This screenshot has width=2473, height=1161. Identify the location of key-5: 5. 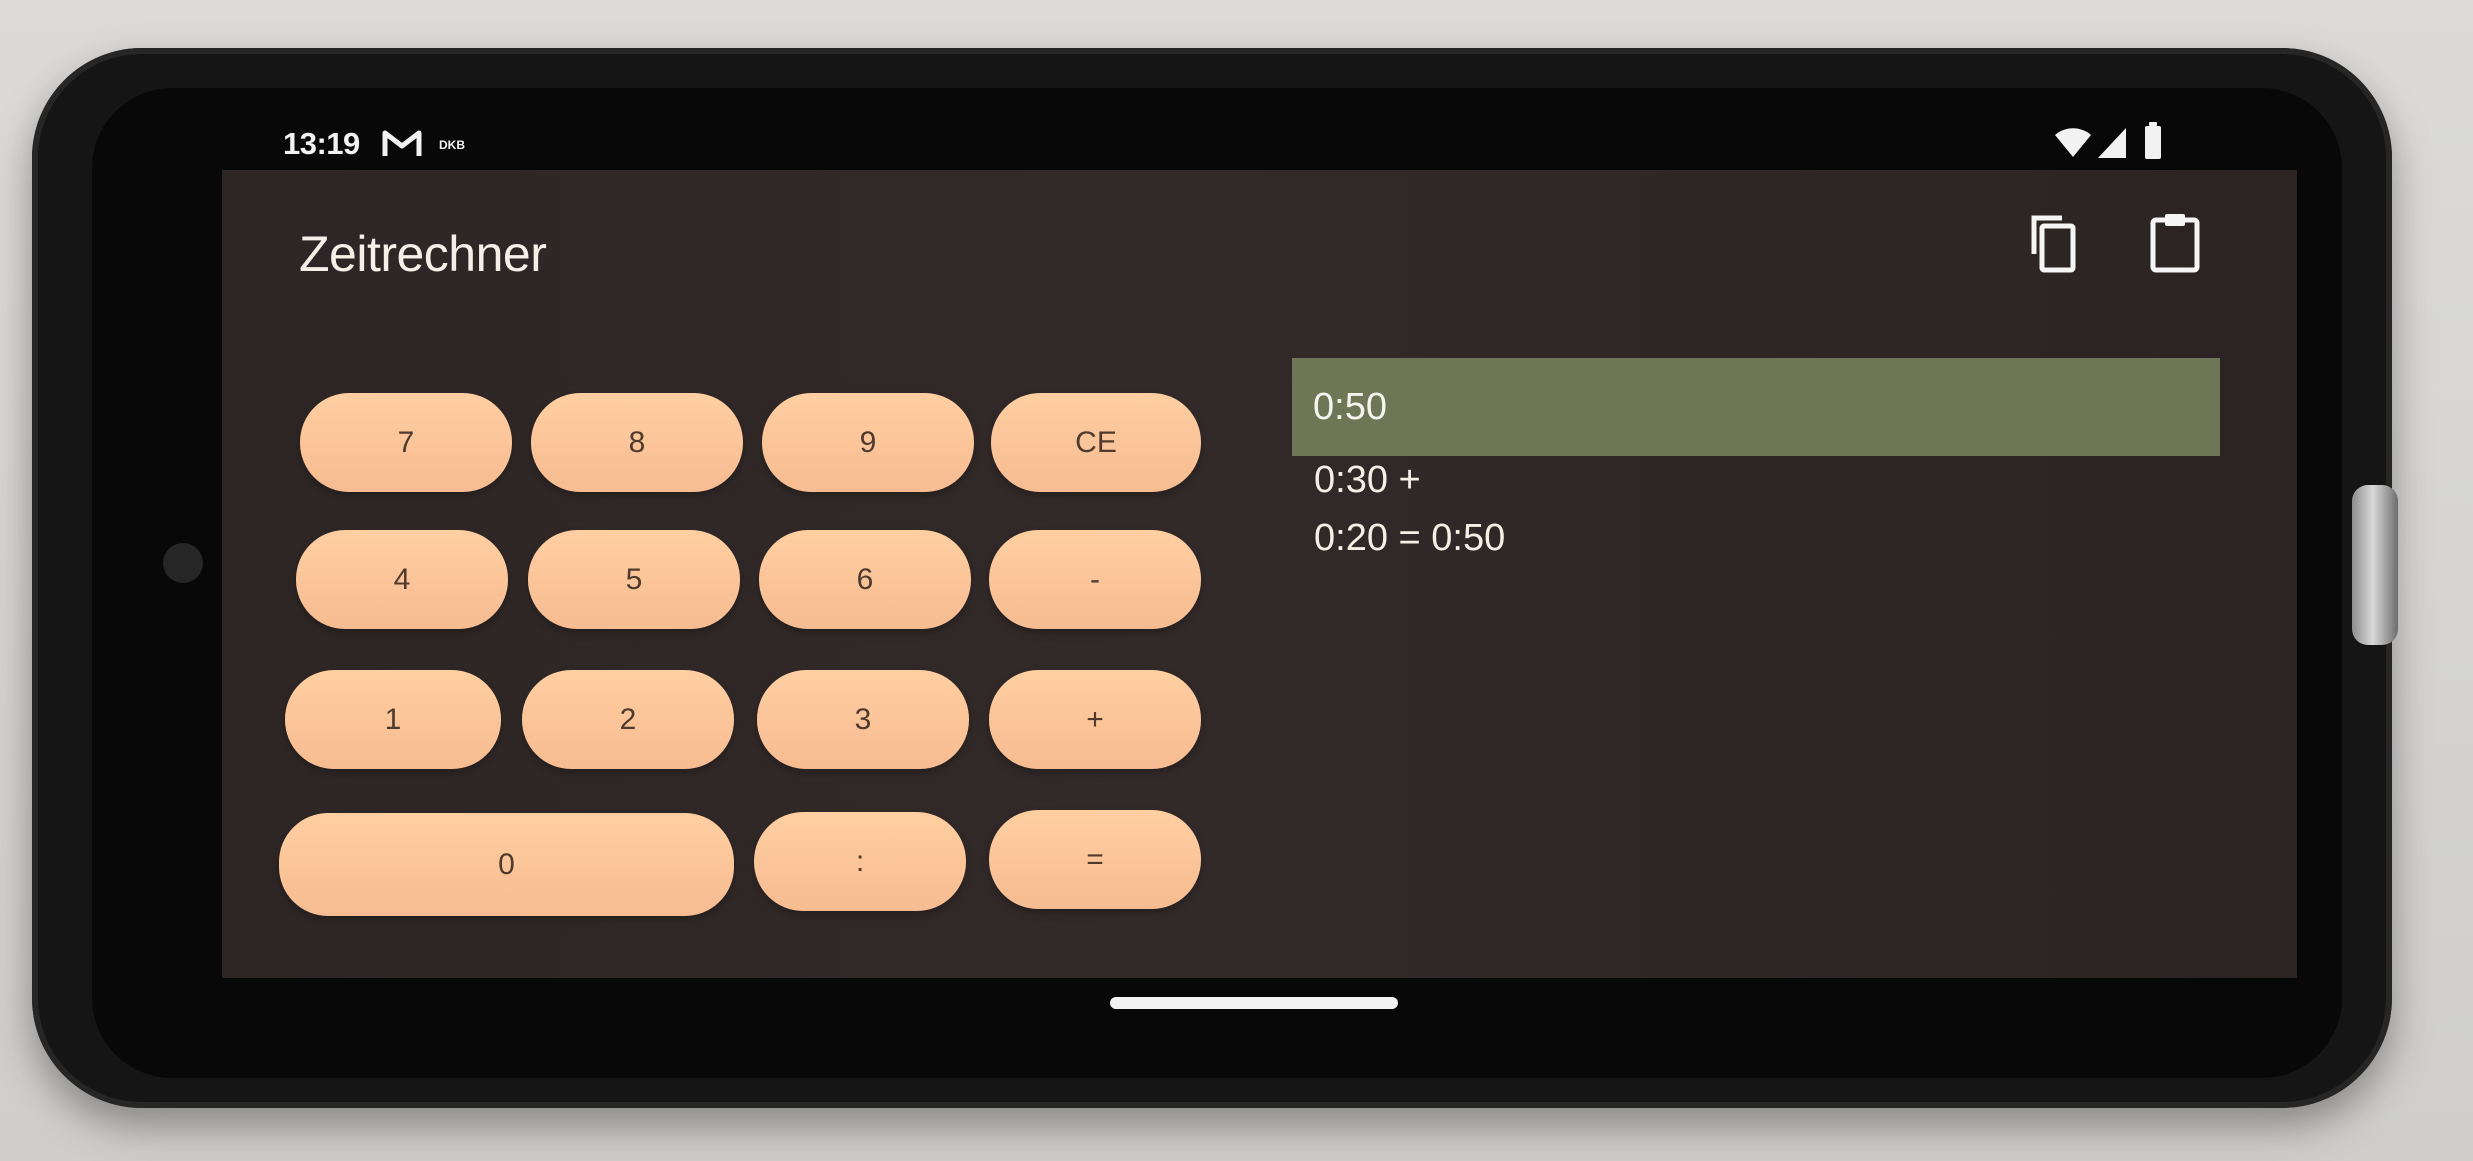
(634, 579).